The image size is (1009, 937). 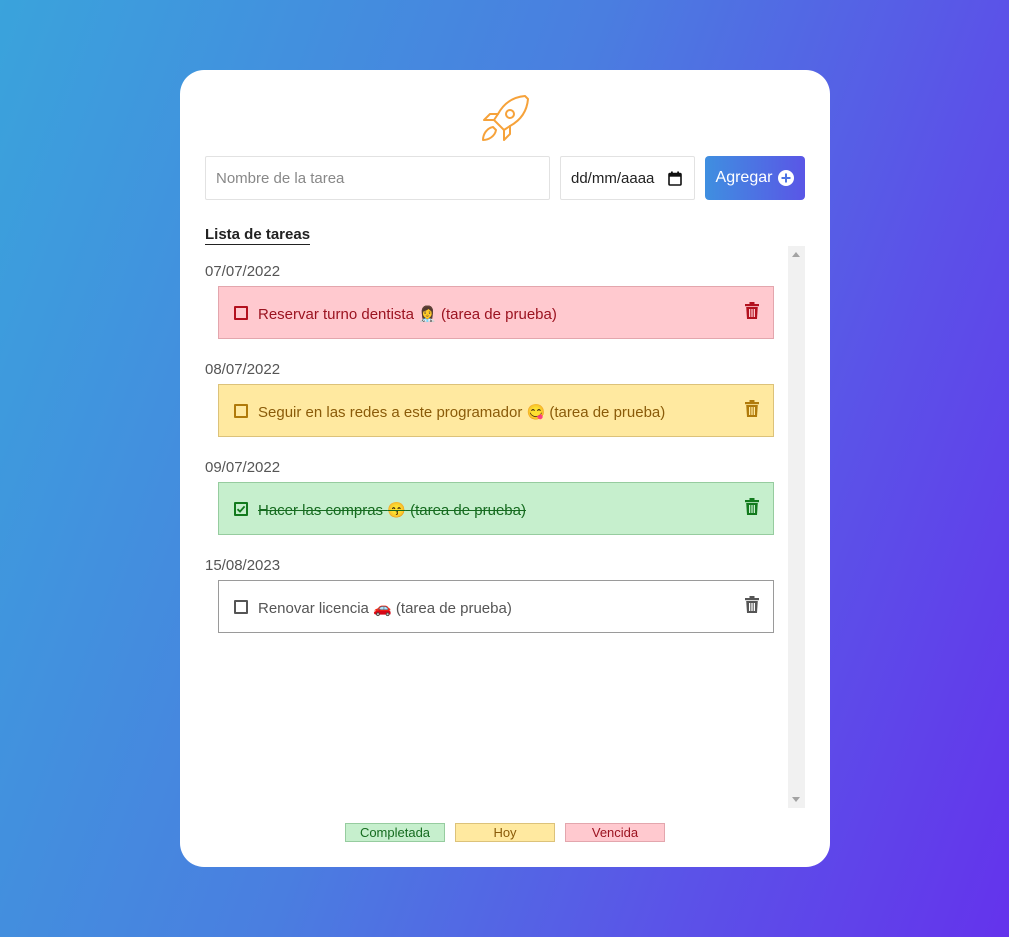 What do you see at coordinates (382, 608) in the screenshot?
I see `task-emoji: 🚗` at bounding box center [382, 608].